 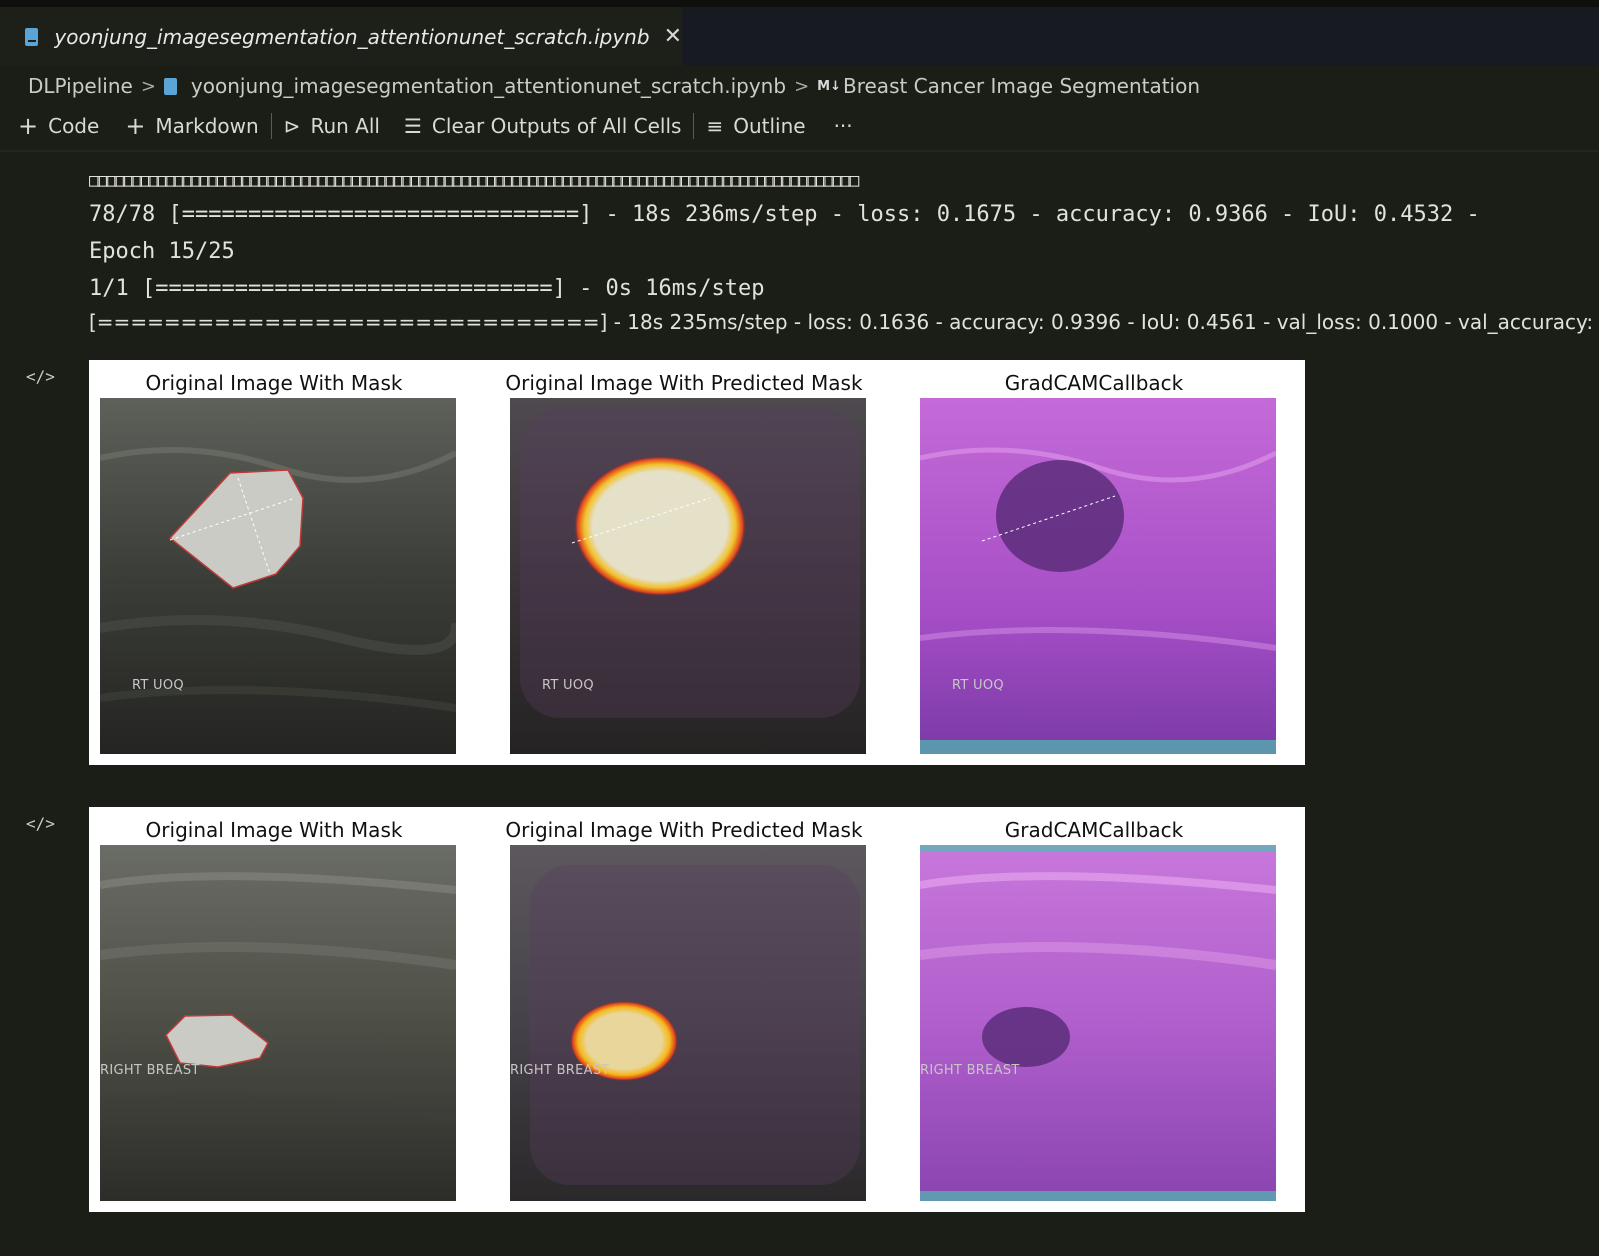 What do you see at coordinates (799, 3) in the screenshot?
I see `window-top-strip` at bounding box center [799, 3].